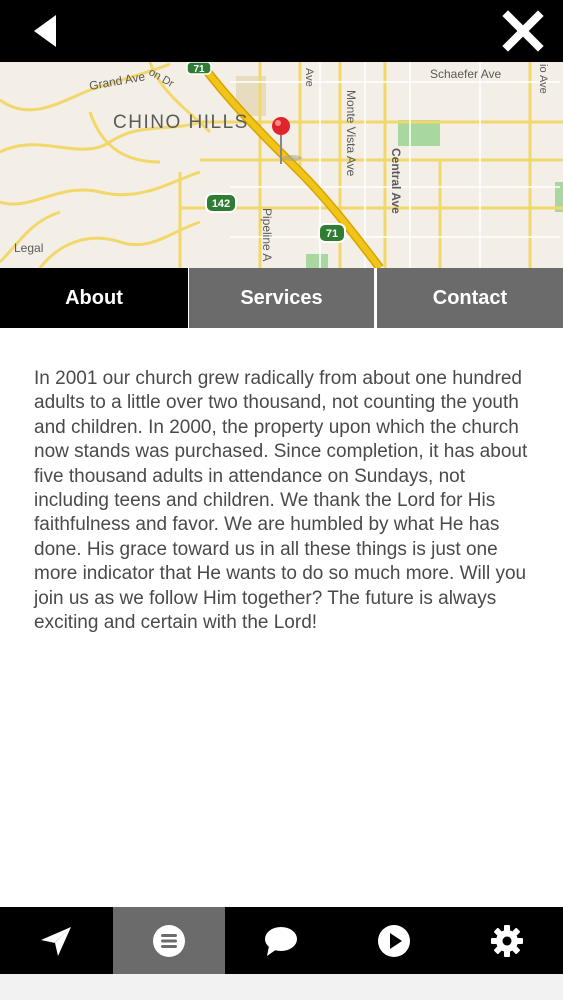 This screenshot has height=1000, width=563. I want to click on map-label-central-ave: Central Ave, so click(396, 181).